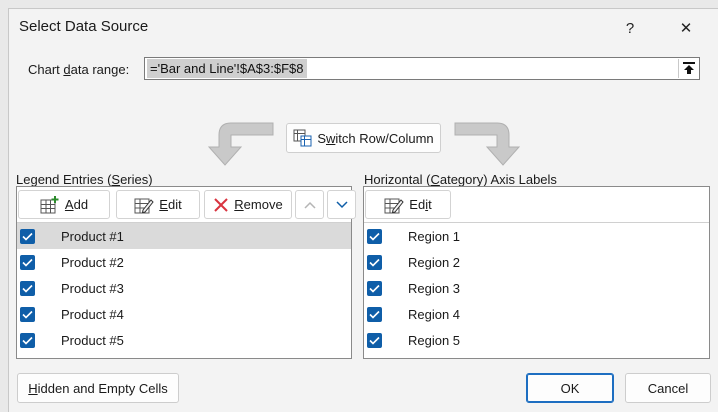  Describe the element at coordinates (184, 262) in the screenshot. I see `list-item: Product #2` at that location.